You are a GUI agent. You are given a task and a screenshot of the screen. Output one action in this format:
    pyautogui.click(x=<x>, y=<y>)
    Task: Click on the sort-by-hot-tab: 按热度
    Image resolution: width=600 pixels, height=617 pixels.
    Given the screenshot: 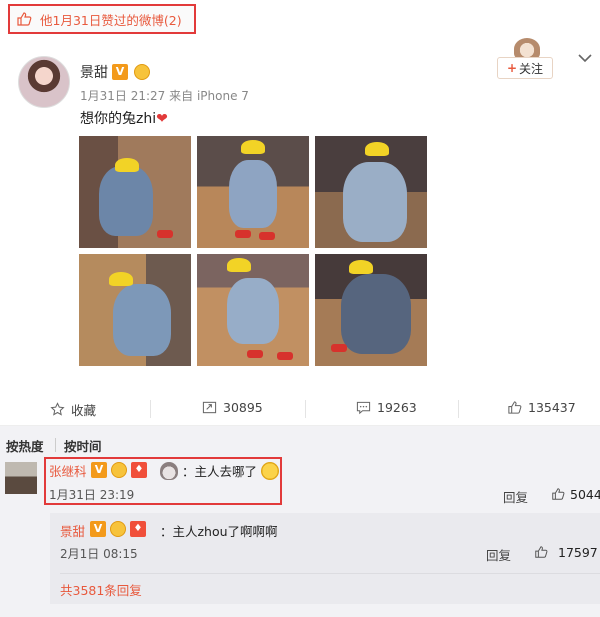 What is the action you would take?
    pyautogui.click(x=25, y=445)
    